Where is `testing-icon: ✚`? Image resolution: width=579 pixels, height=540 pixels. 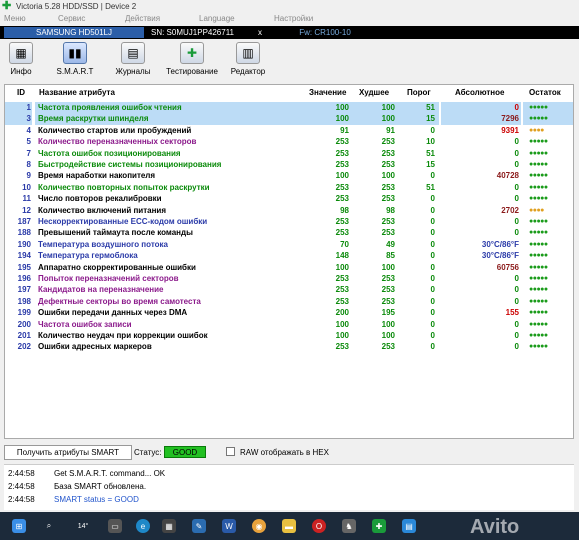
testing-icon: ✚ is located at coordinates (192, 53).